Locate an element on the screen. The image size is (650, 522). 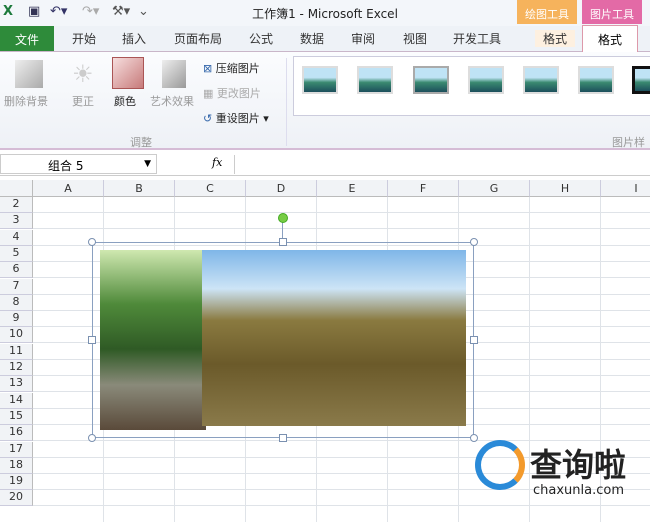
name-box-value: 组合 5 is located at coordinates (66, 166).